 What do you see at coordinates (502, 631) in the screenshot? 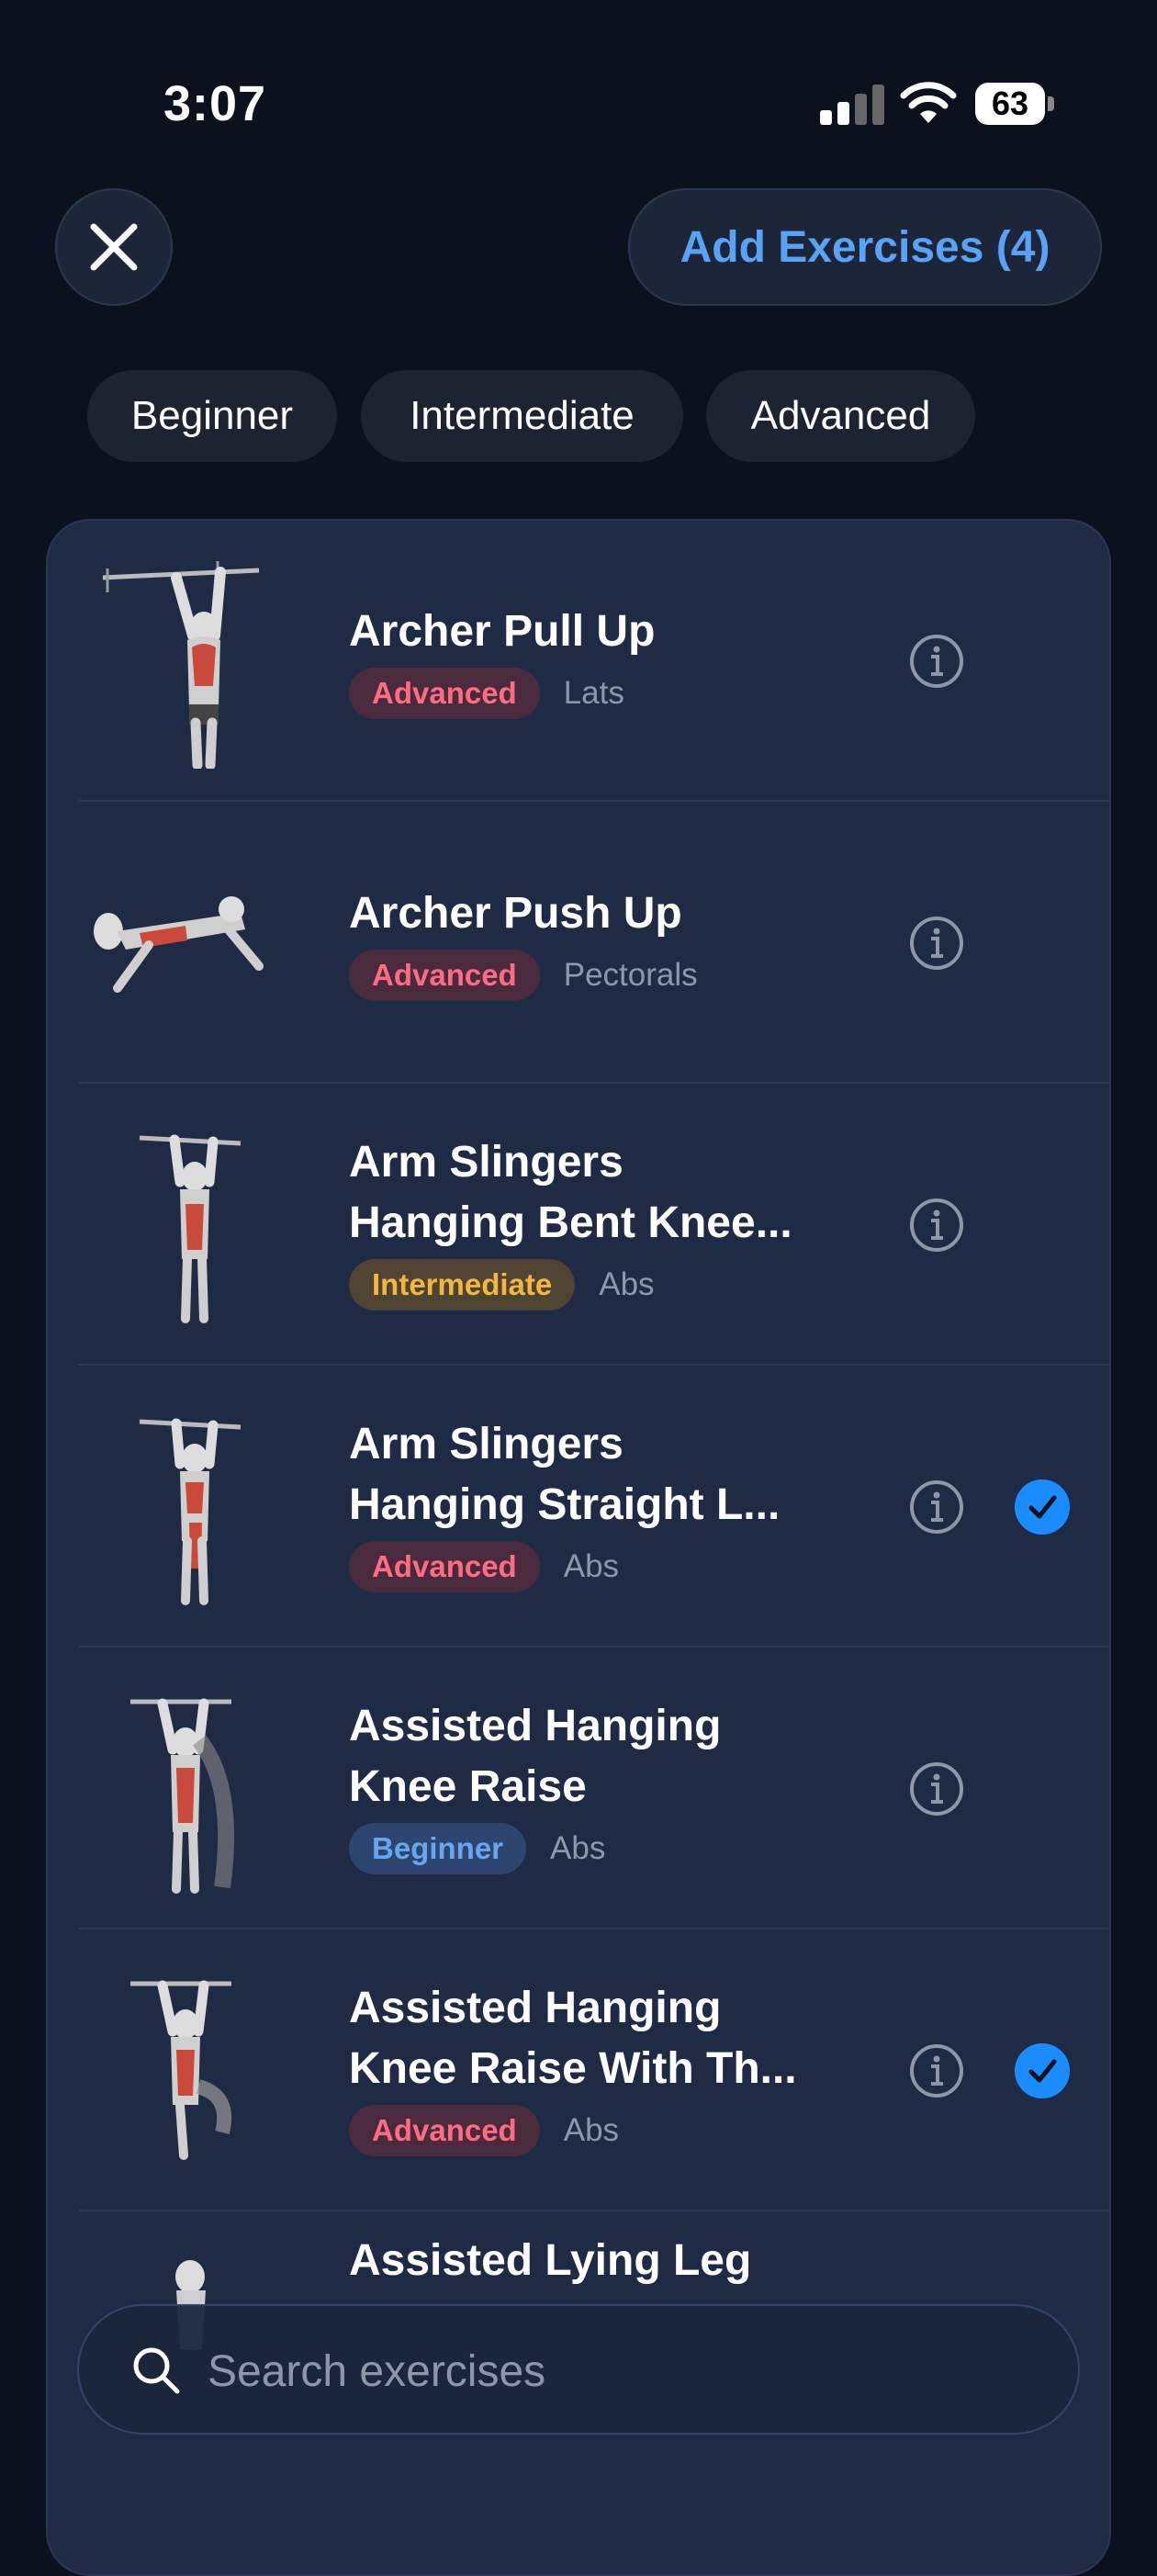
I see `exercise-title: Archer Pull Up` at bounding box center [502, 631].